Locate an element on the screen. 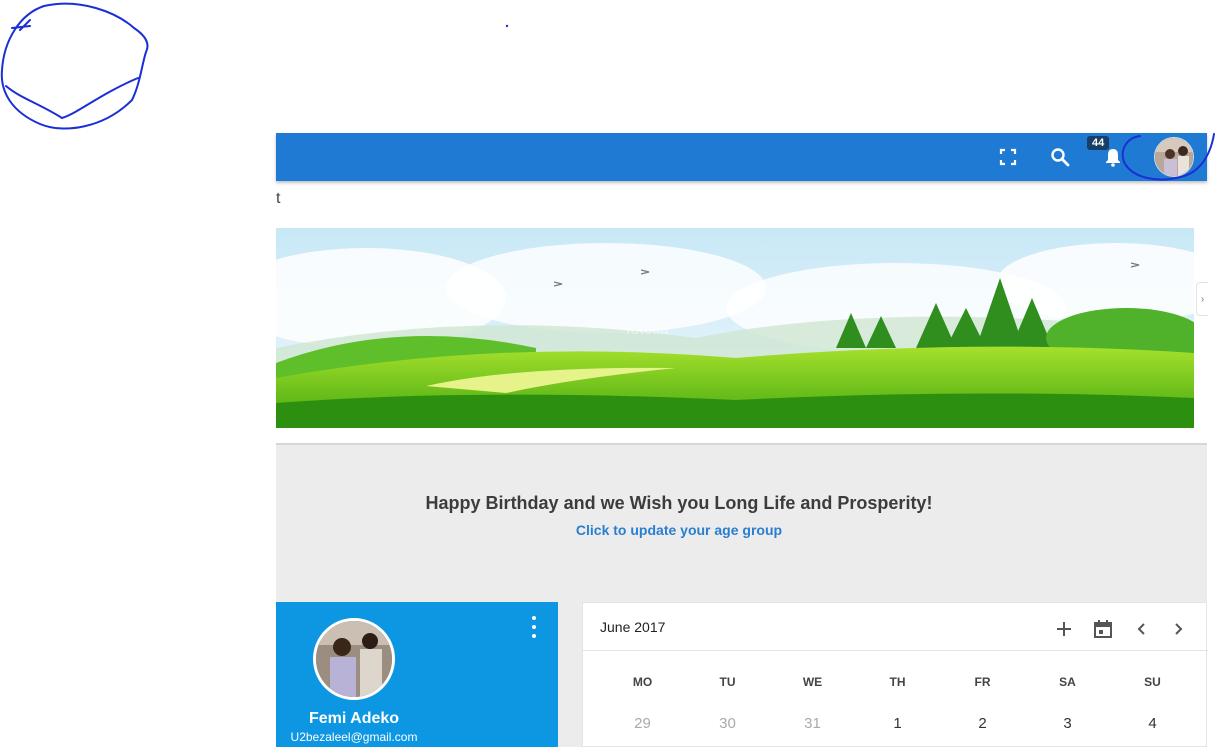 This screenshot has width=1216, height=747. banner-watermark: fotolia is located at coordinates (647, 329).